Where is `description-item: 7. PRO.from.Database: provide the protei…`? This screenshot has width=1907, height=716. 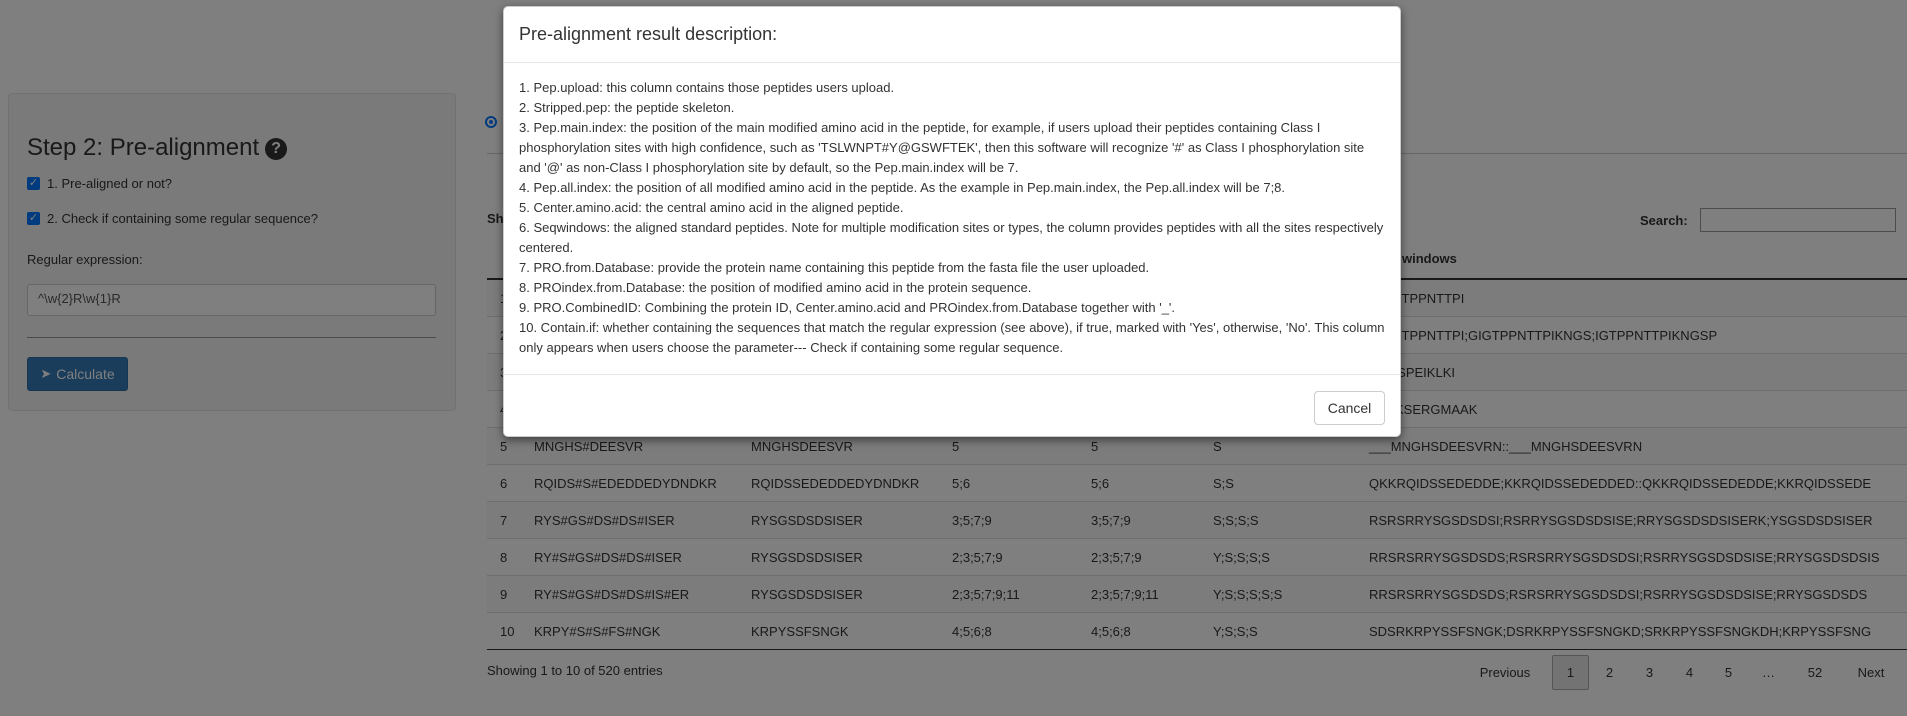 description-item: 7. PRO.from.Database: provide the protei… is located at coordinates (834, 267).